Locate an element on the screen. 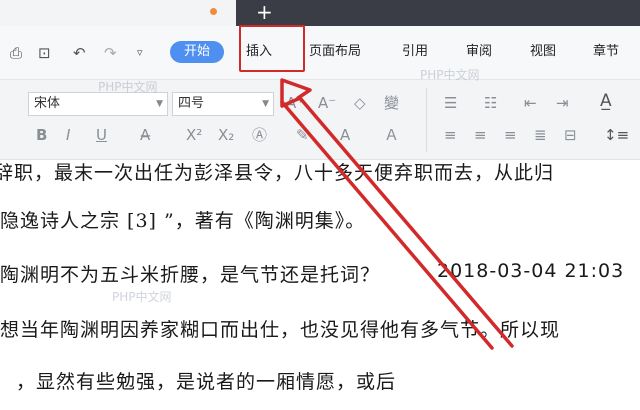 The width and height of the screenshot is (640, 410). tab-strip: + is located at coordinates (320, 13).